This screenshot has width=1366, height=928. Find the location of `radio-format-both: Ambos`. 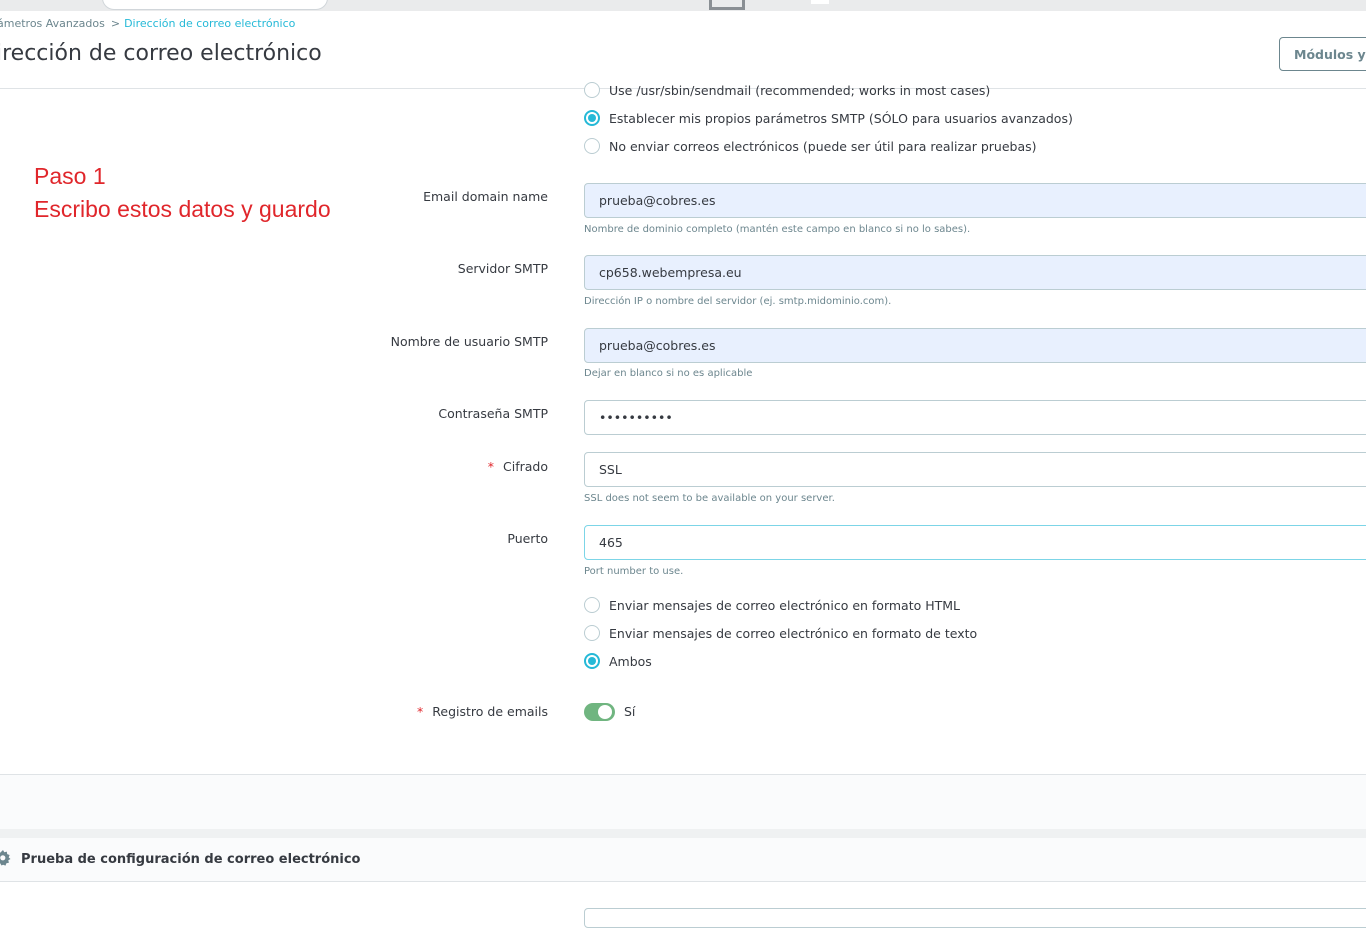

radio-format-both: Ambos is located at coordinates (618, 661).